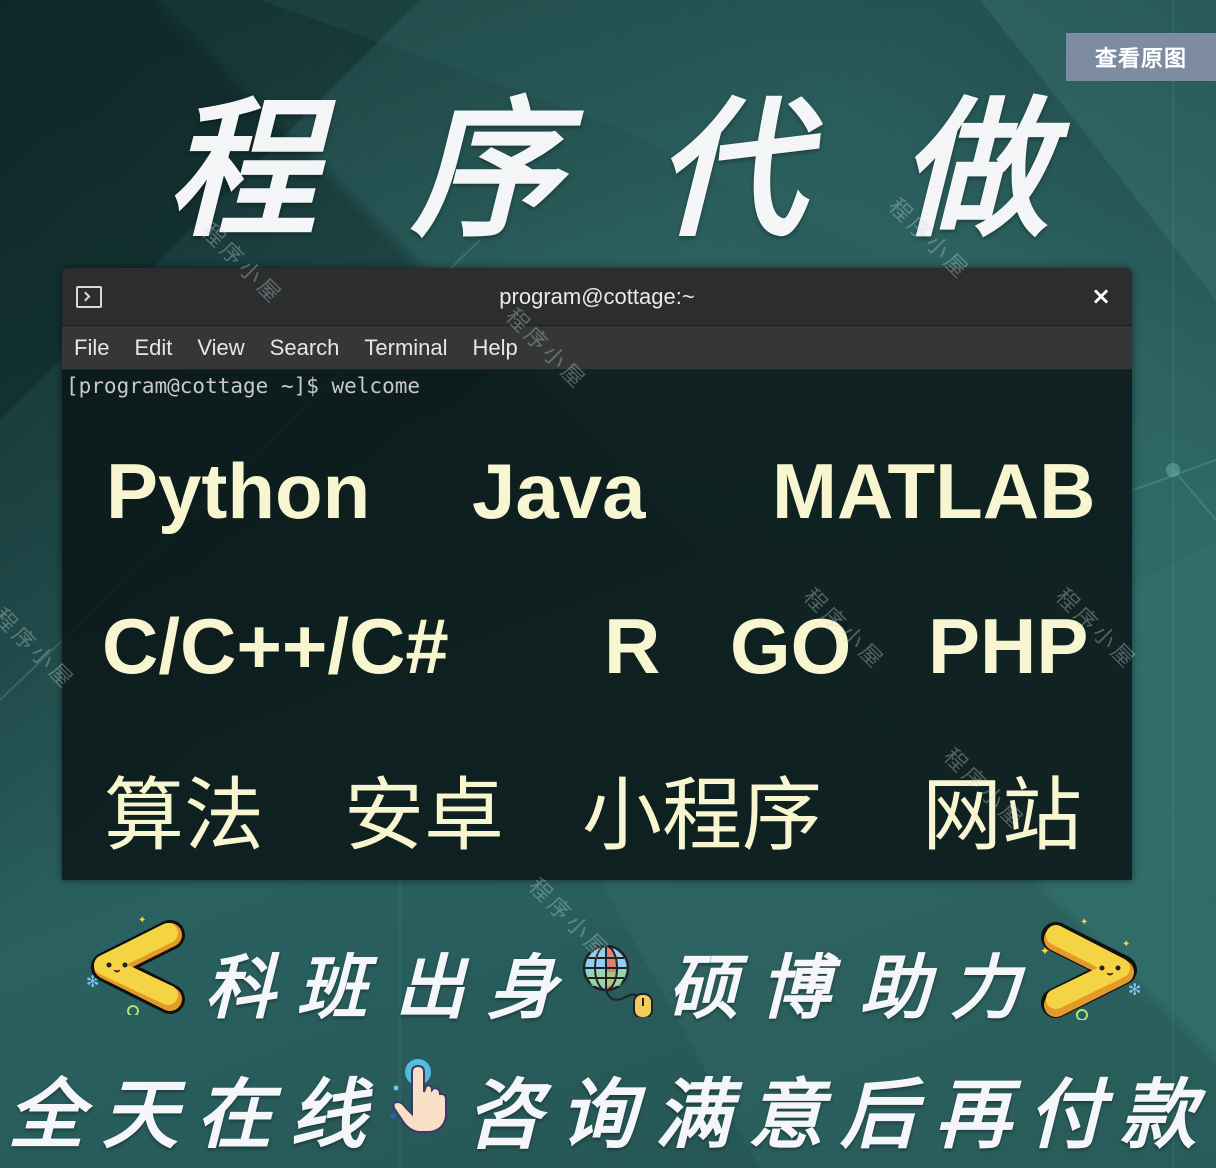  What do you see at coordinates (617, 980) in the screenshot?
I see `globe-mouse-icon` at bounding box center [617, 980].